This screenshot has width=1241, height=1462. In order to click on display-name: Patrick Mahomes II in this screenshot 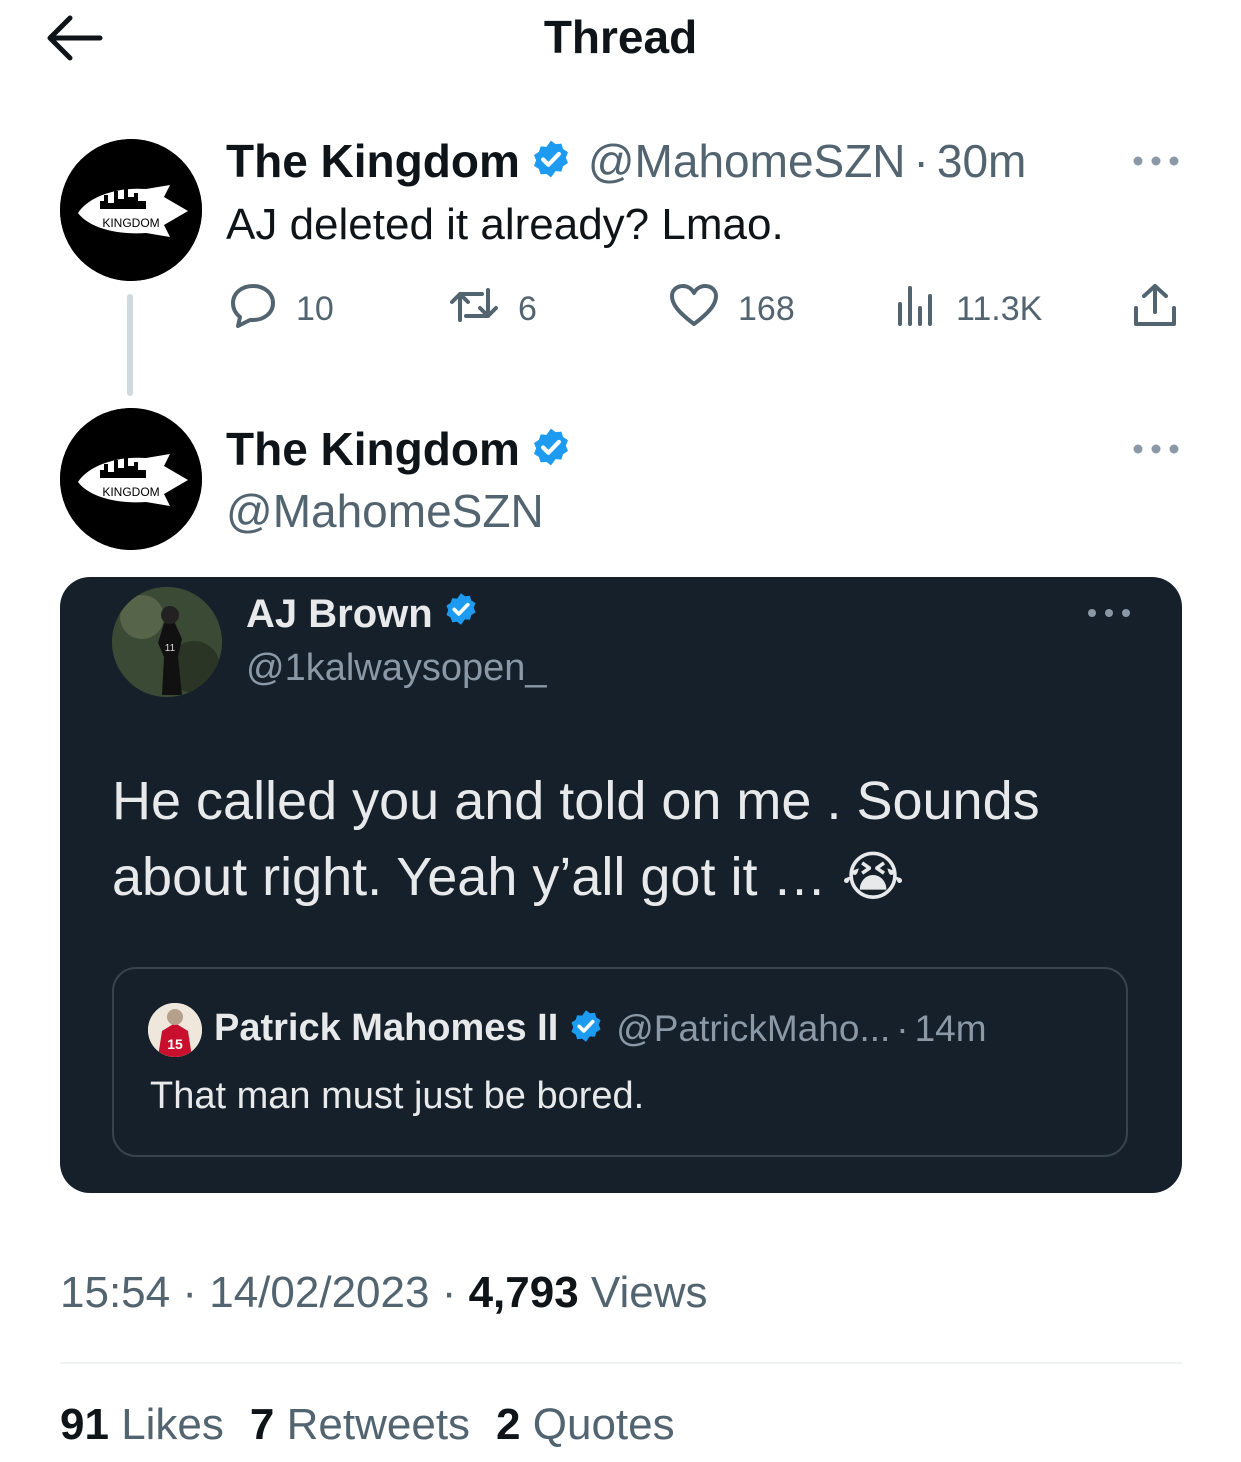, I will do `click(386, 1028)`.